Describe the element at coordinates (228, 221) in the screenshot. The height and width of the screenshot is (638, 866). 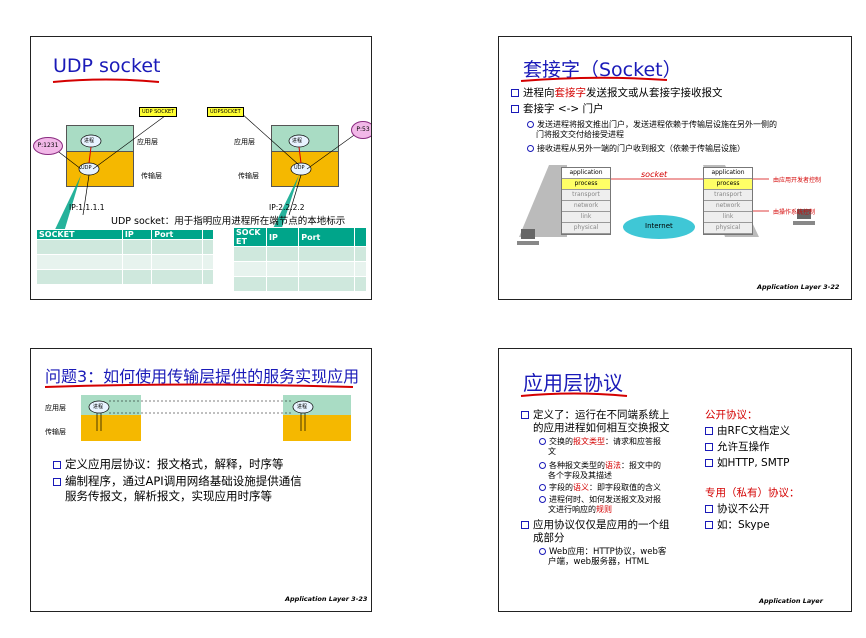
I see `udp-caption: UDP socket：用于指明应用进程所在端节点的本地标示` at that location.